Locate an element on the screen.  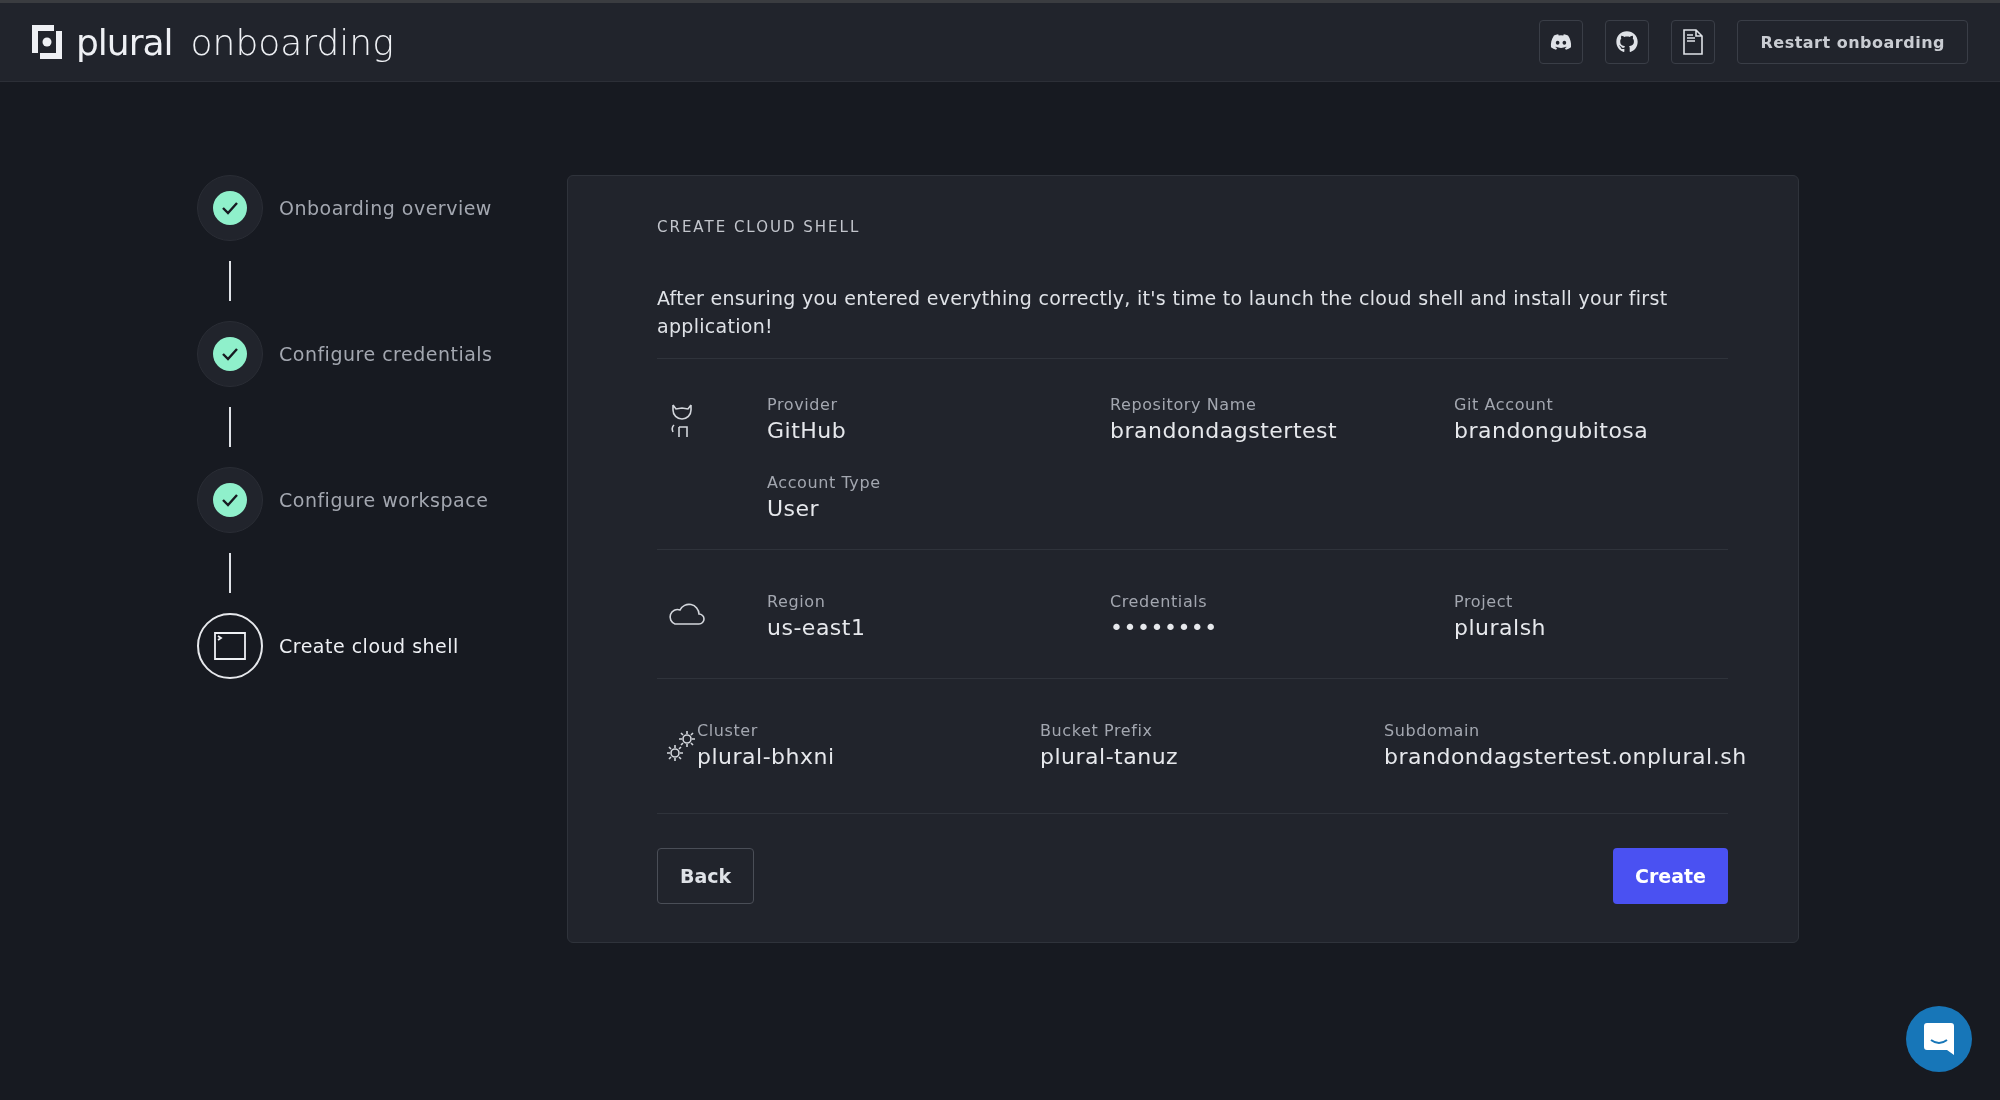
restart-button: Restart onboarding is located at coordinates (1852, 42).